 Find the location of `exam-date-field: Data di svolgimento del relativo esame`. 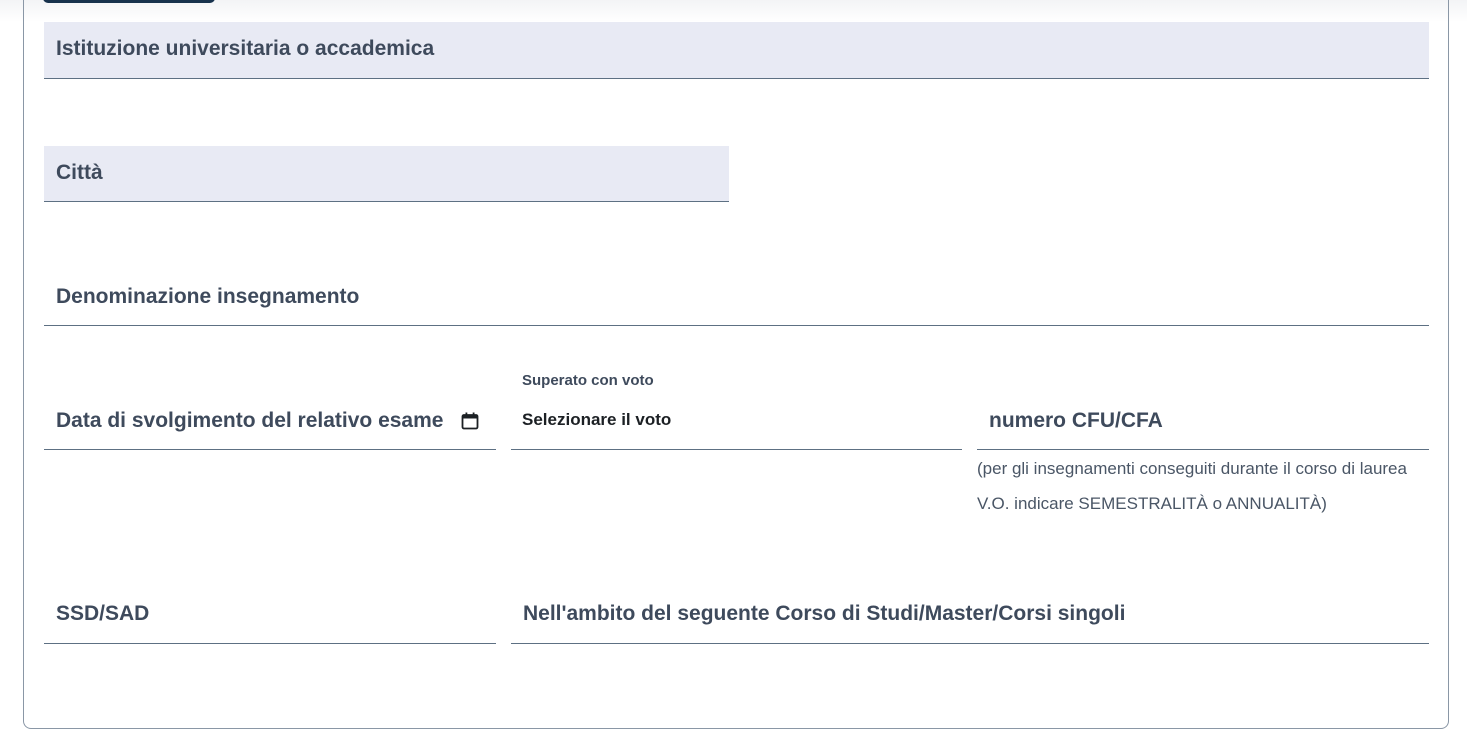

exam-date-field: Data di svolgimento del relativo esame is located at coordinates (270, 422).